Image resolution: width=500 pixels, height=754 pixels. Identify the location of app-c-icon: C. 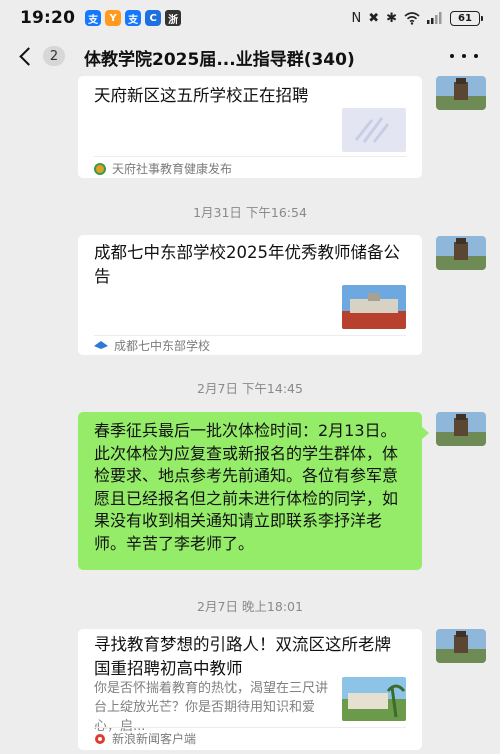
(153, 18).